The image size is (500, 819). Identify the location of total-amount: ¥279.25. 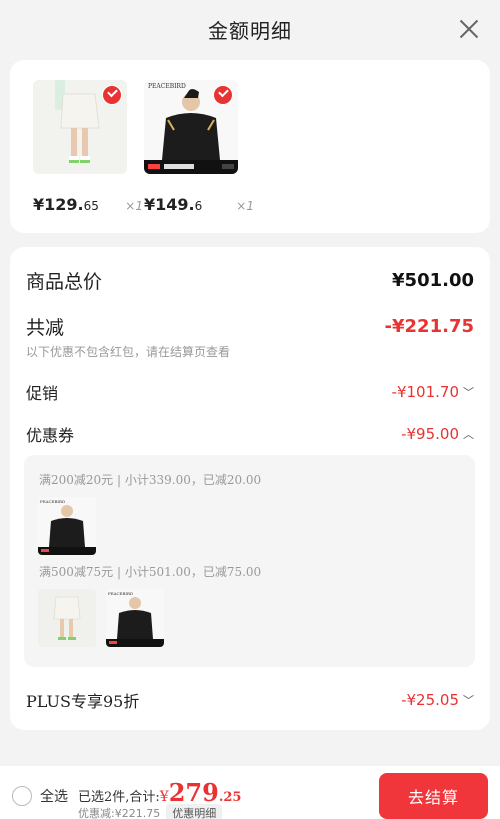
(200, 792).